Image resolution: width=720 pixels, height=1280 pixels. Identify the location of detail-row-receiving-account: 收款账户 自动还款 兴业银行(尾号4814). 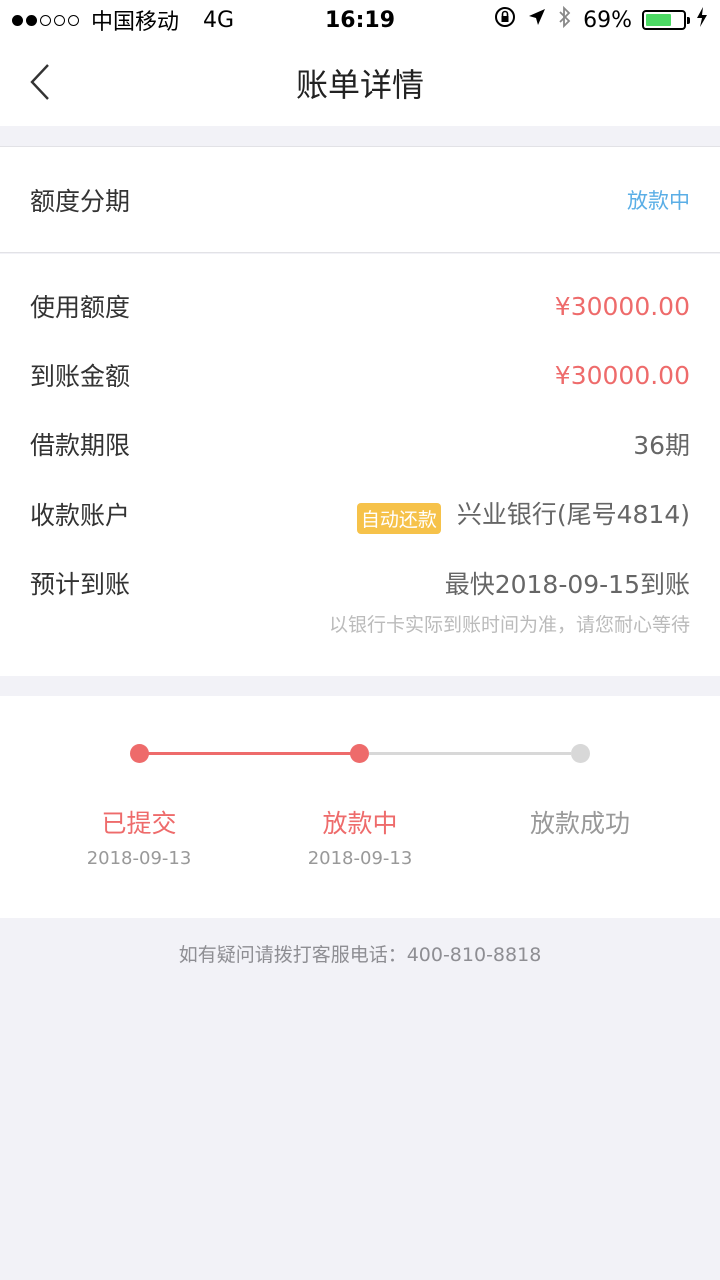
(360, 514).